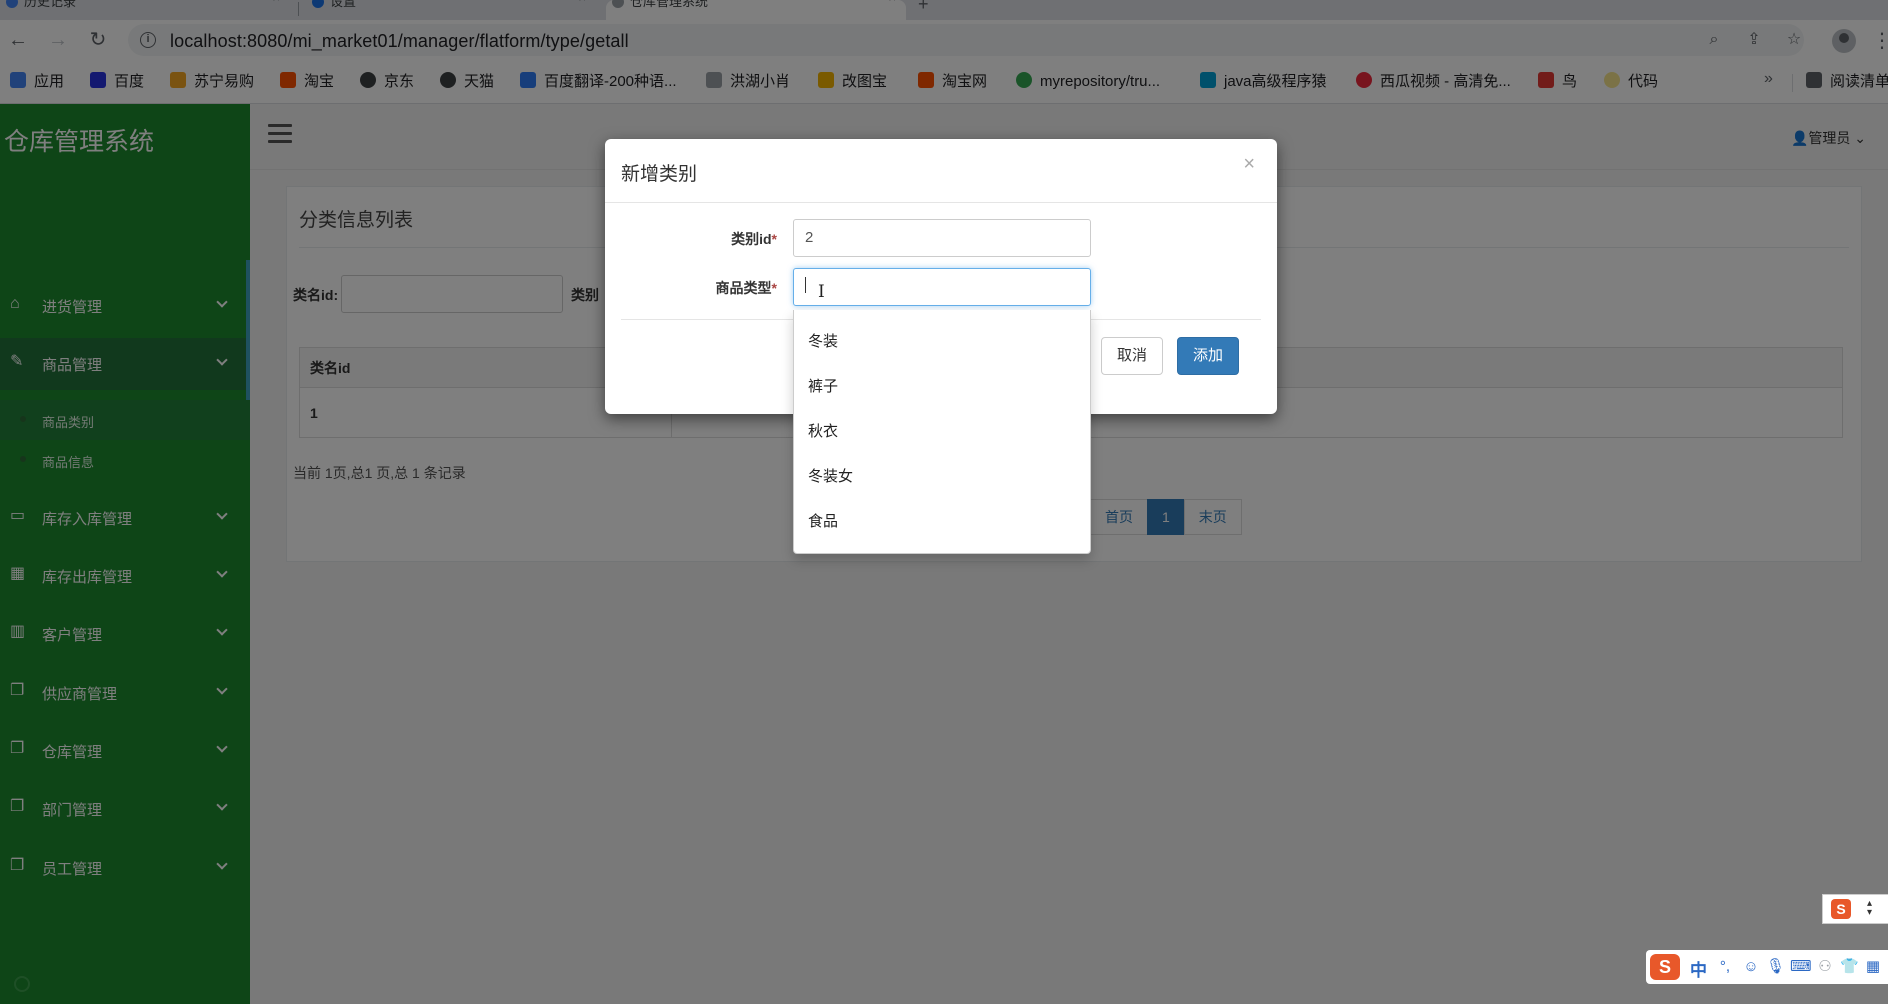 This screenshot has height=1004, width=1888. I want to click on category-id-input: 2, so click(942, 238).